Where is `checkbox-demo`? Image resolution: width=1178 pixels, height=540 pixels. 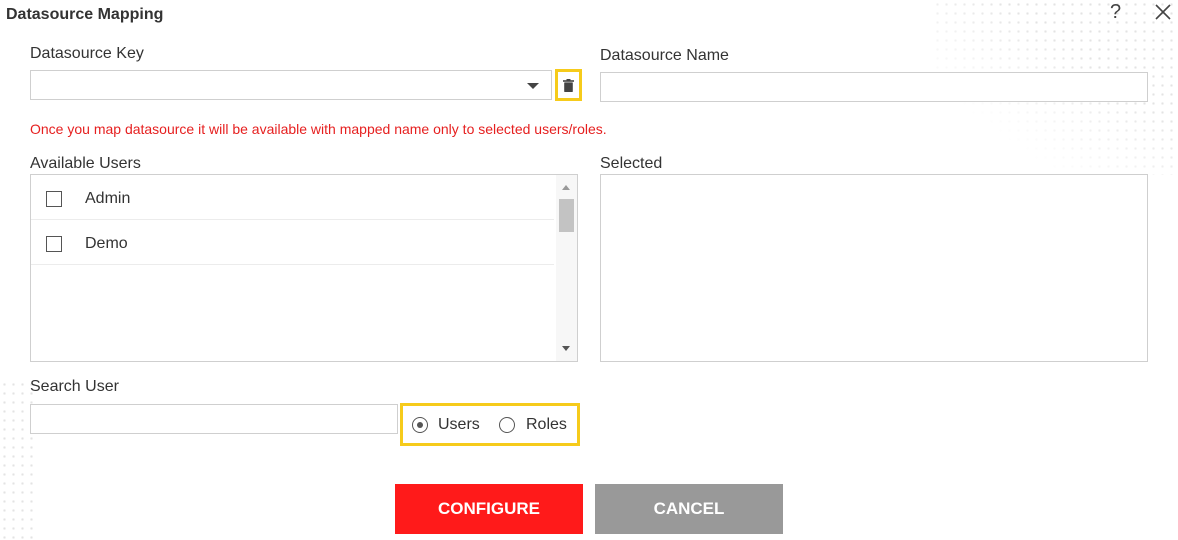
checkbox-demo is located at coordinates (54, 244).